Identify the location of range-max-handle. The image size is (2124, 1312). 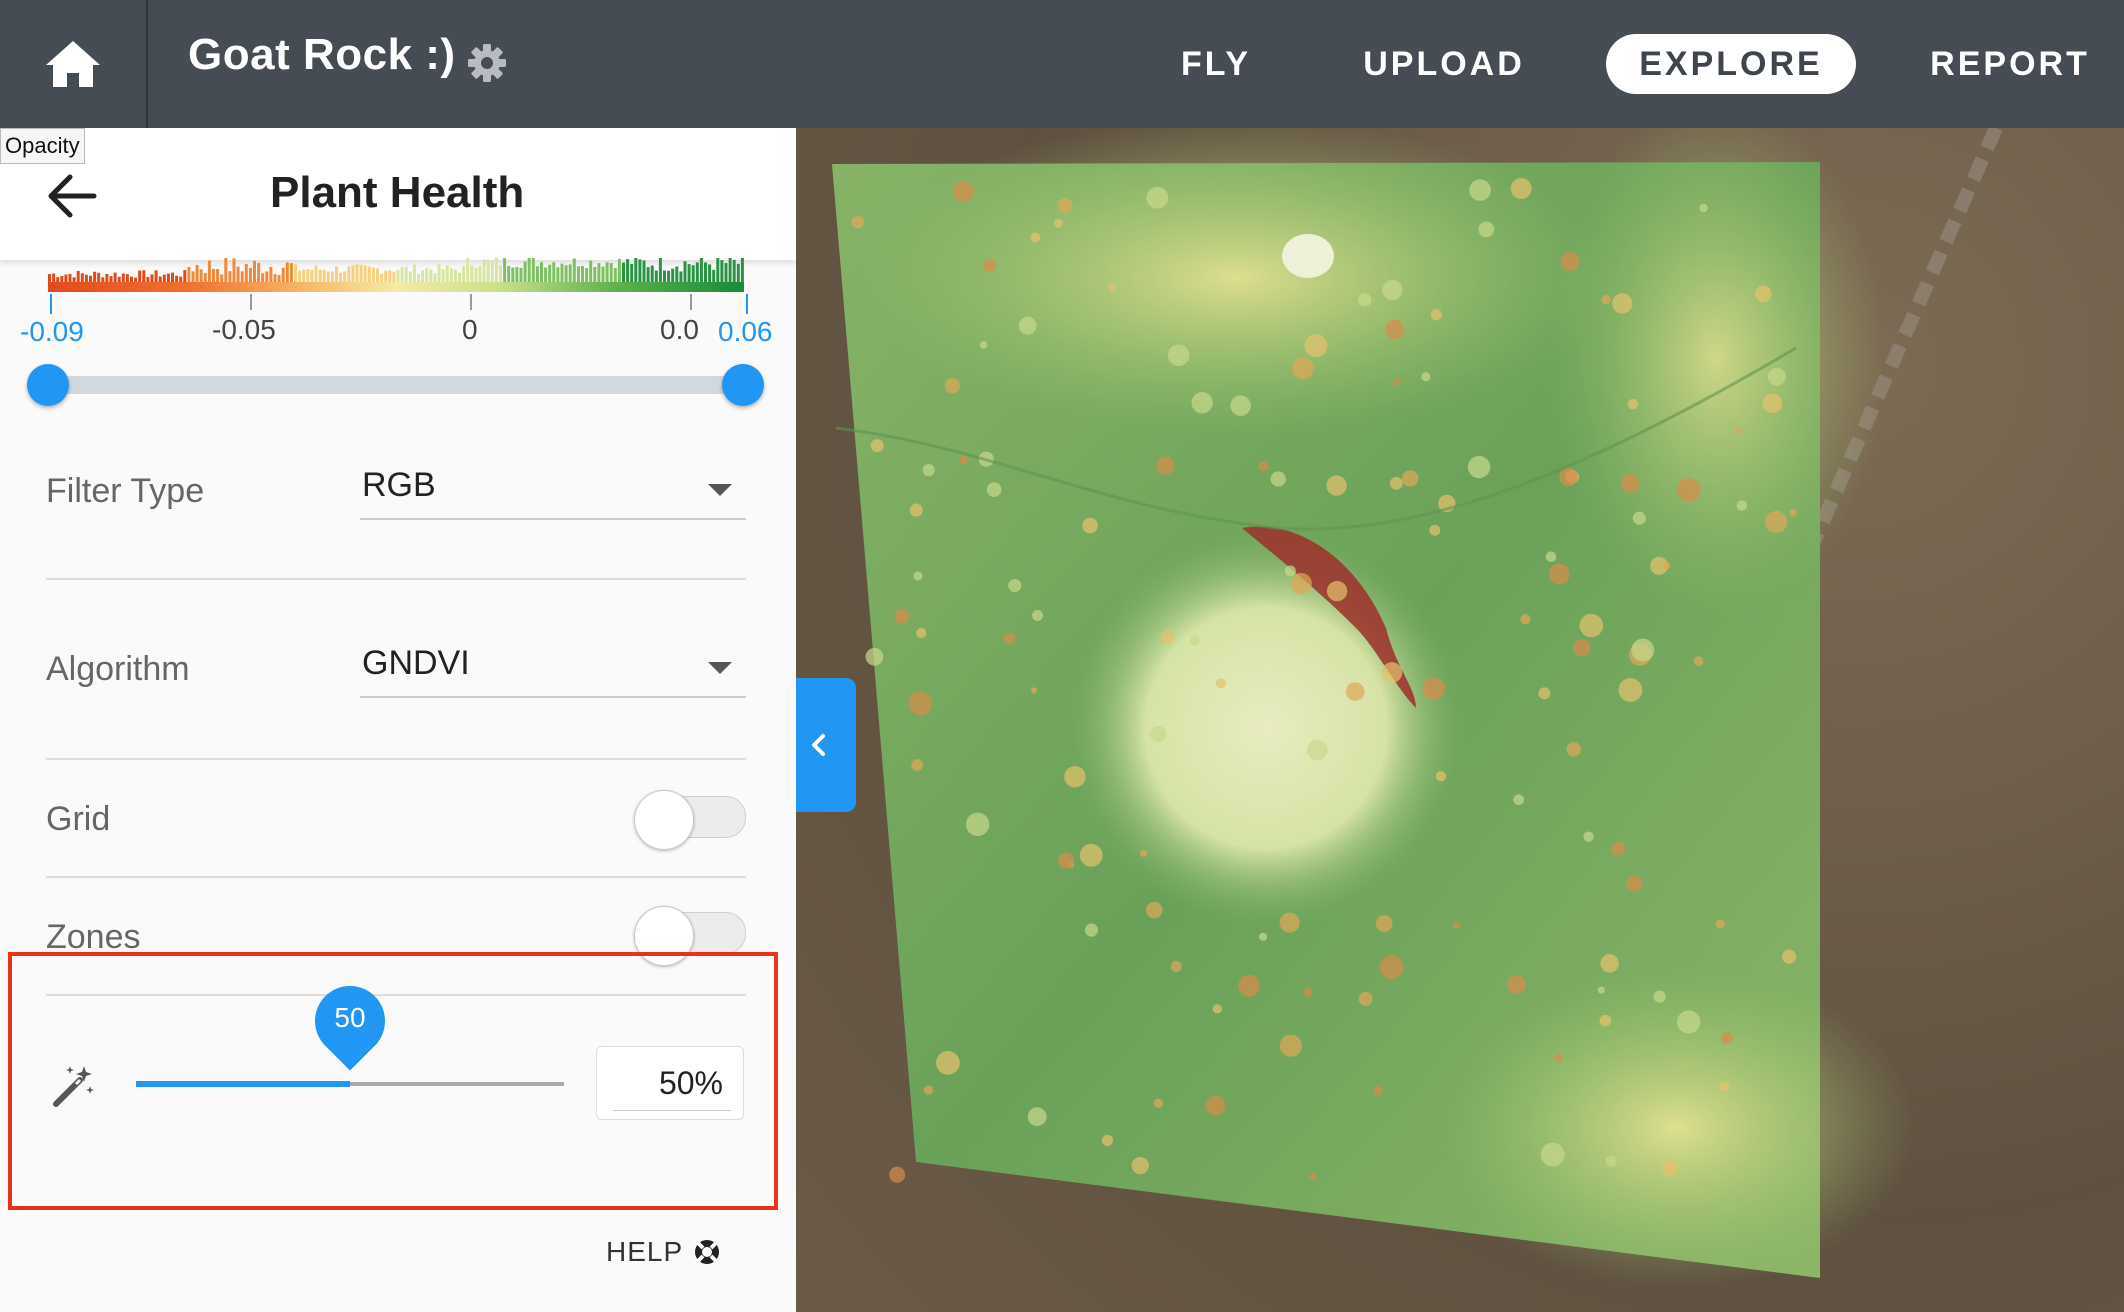
(743, 385).